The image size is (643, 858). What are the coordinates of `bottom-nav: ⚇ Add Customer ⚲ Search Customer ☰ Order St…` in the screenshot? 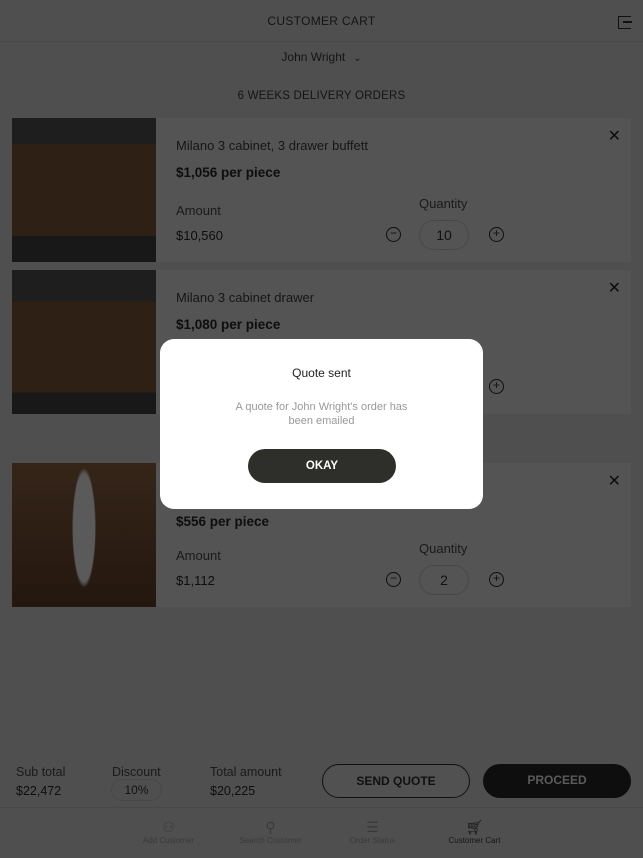 It's located at (321, 834).